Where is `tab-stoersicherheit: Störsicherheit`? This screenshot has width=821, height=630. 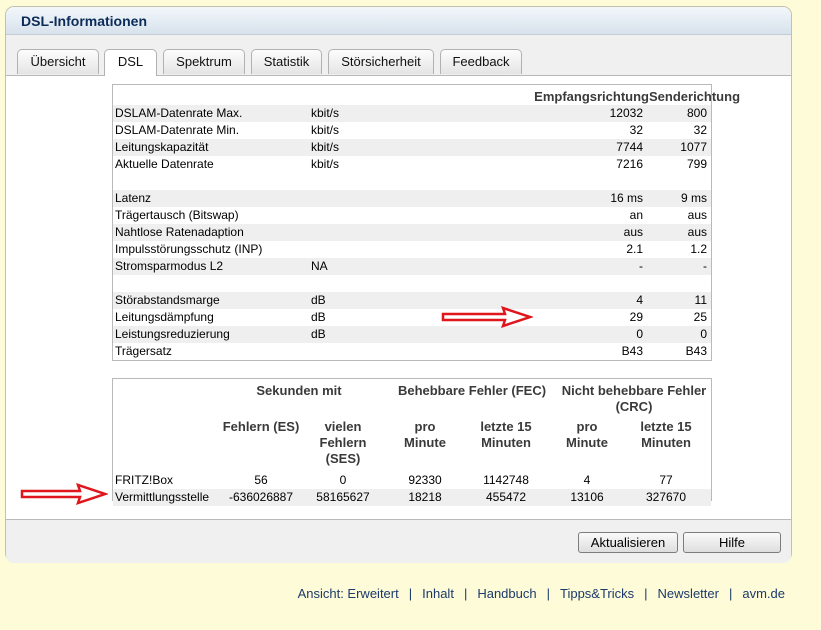
tab-stoersicherheit: Störsicherheit is located at coordinates (381, 61).